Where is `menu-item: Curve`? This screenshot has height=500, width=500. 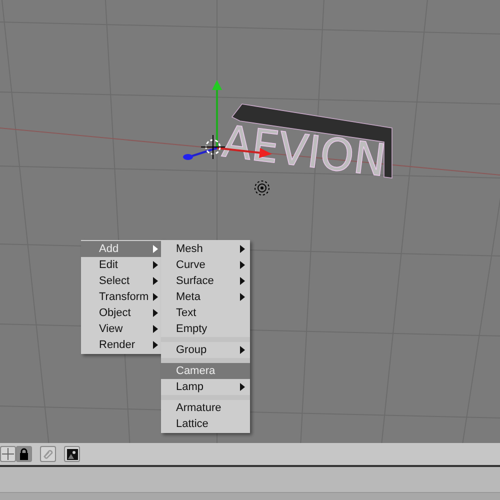 menu-item: Curve is located at coordinates (205, 265).